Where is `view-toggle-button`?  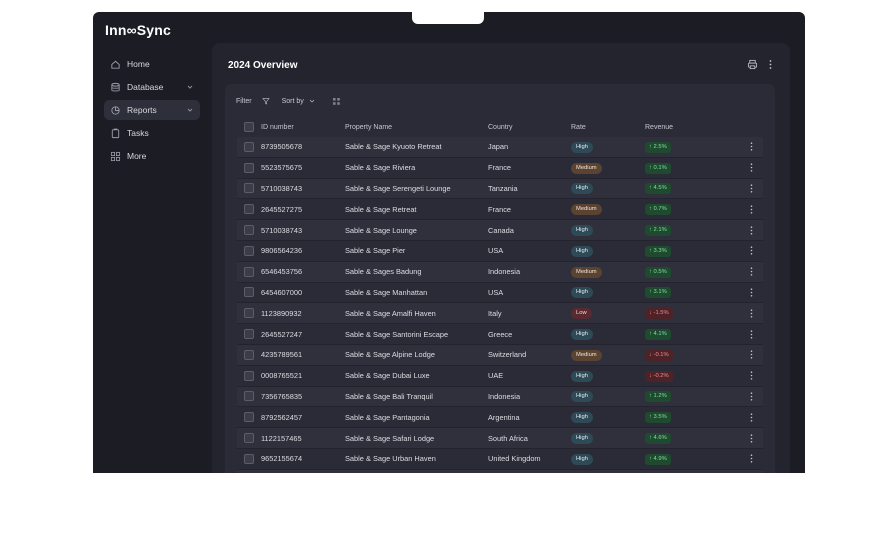 view-toggle-button is located at coordinates (334, 101).